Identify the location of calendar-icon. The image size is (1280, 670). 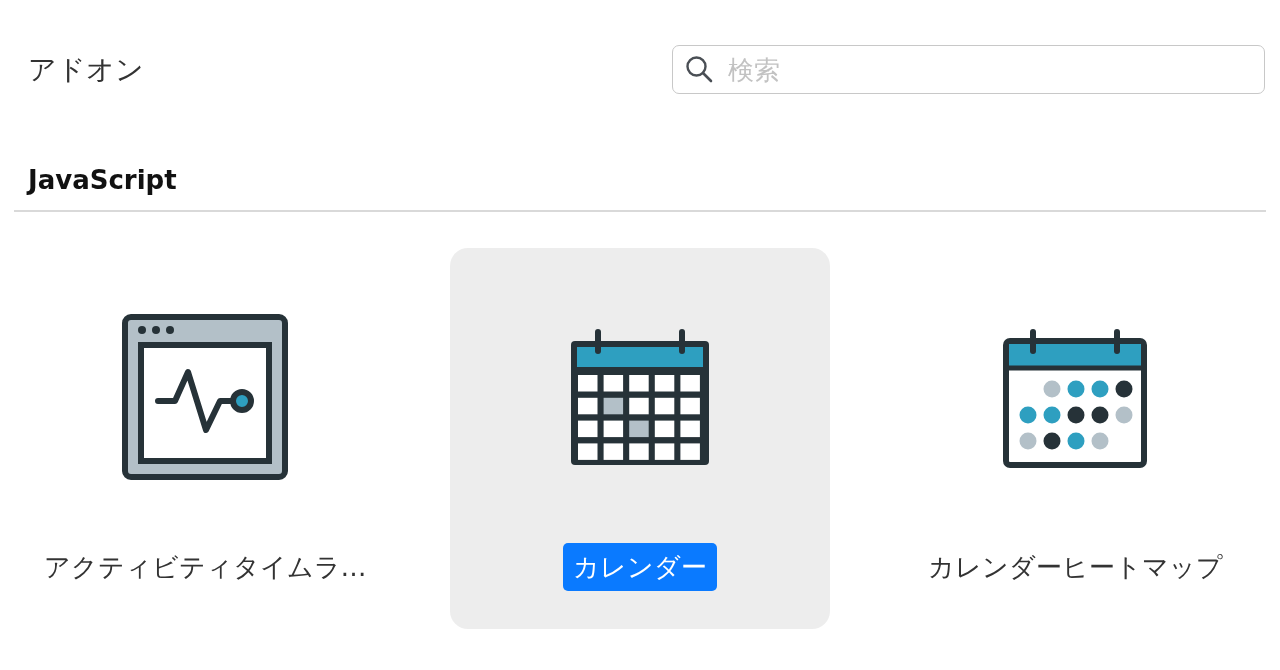
(640, 397).